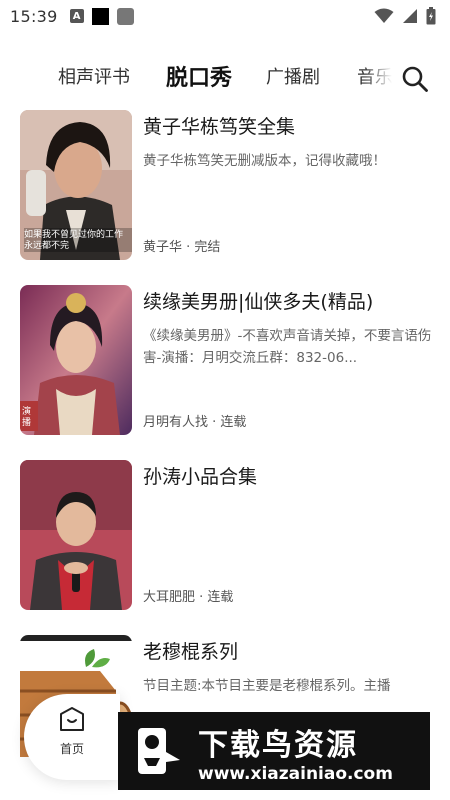 The image size is (450, 800). Describe the element at coordinates (125, 16) in the screenshot. I see `gray-square-notification-icon` at that location.